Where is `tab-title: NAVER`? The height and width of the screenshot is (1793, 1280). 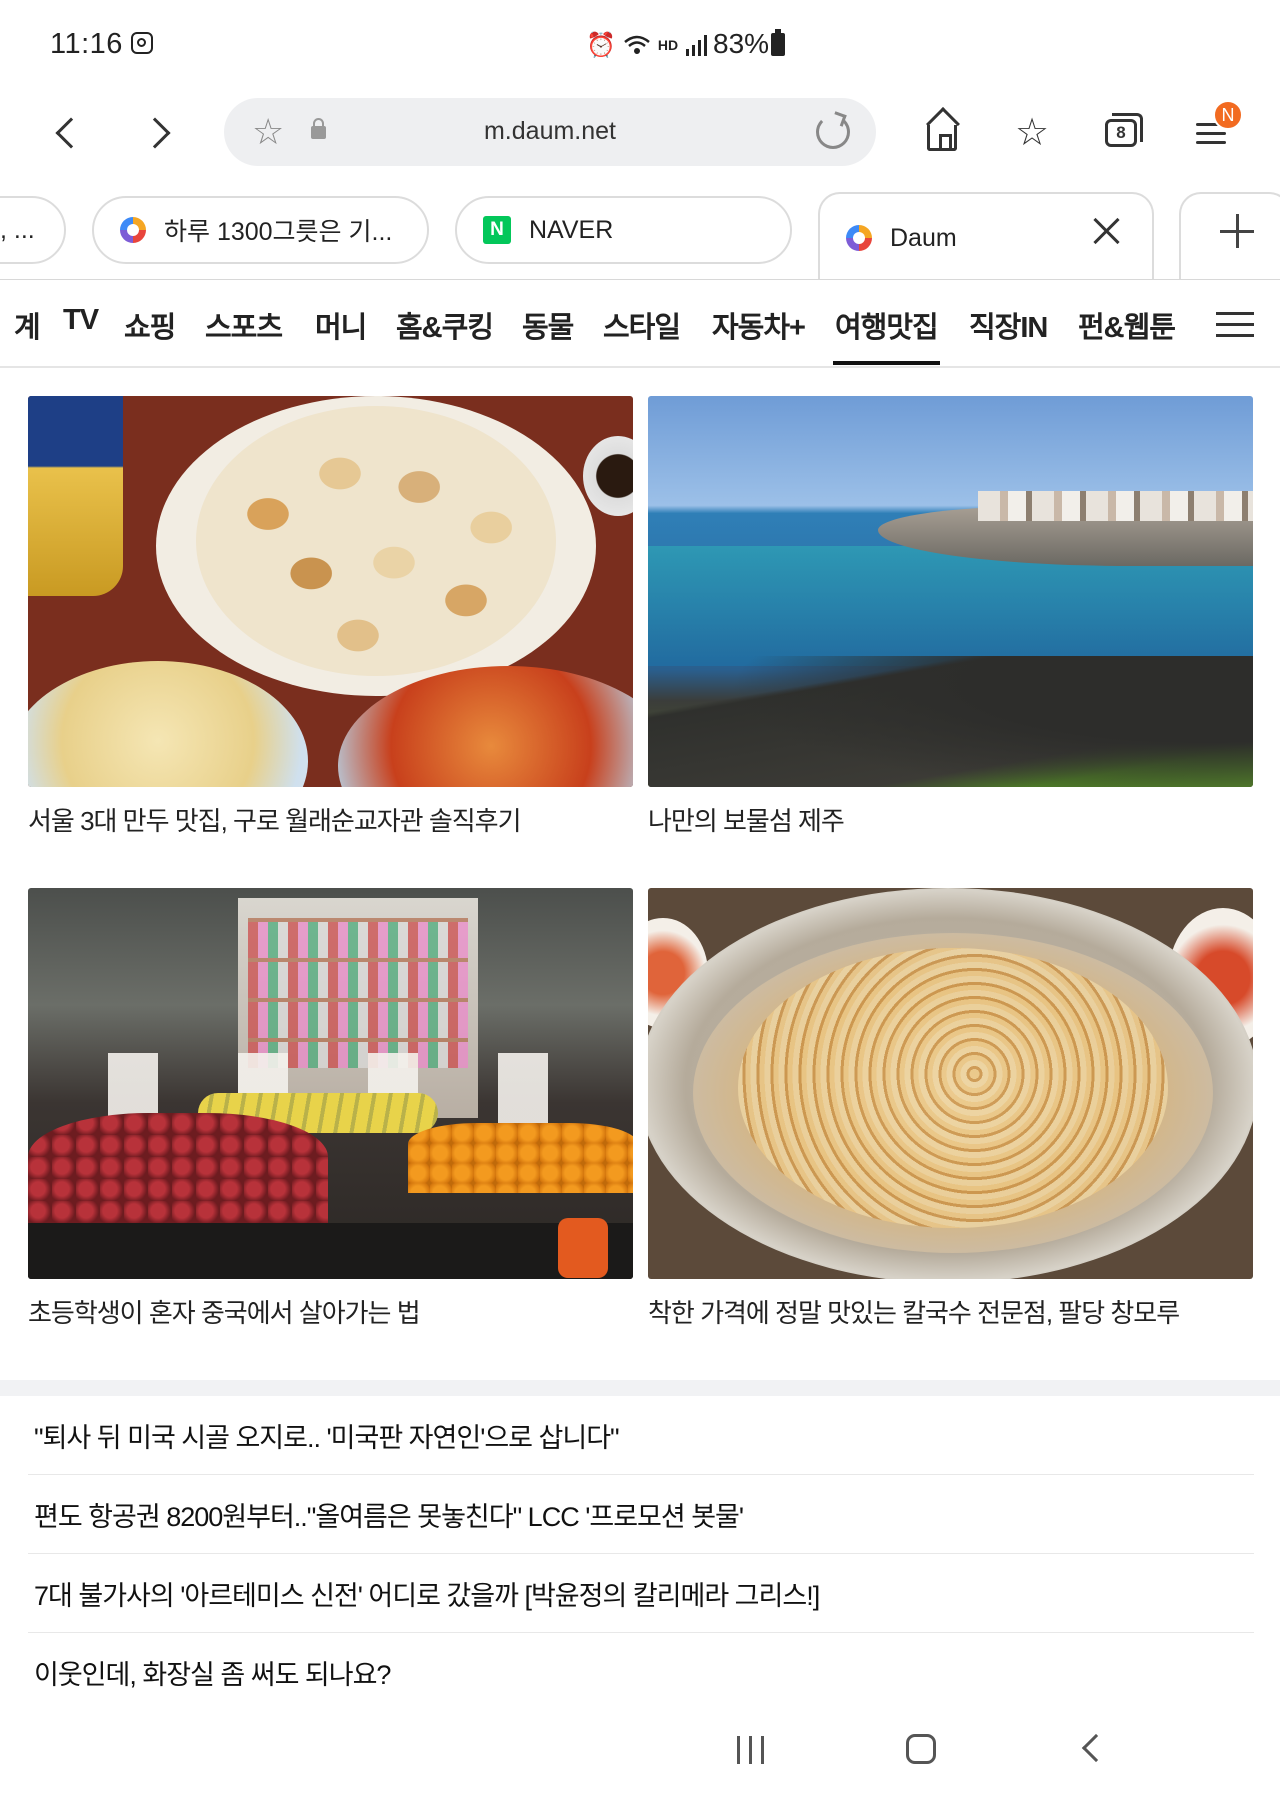
tab-title: NAVER is located at coordinates (571, 229).